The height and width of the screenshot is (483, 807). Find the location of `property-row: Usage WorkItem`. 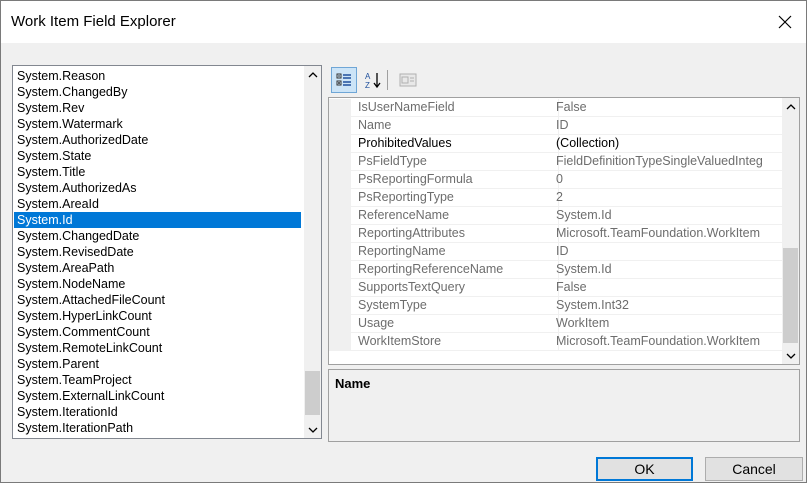

property-row: Usage WorkItem is located at coordinates (557, 324).